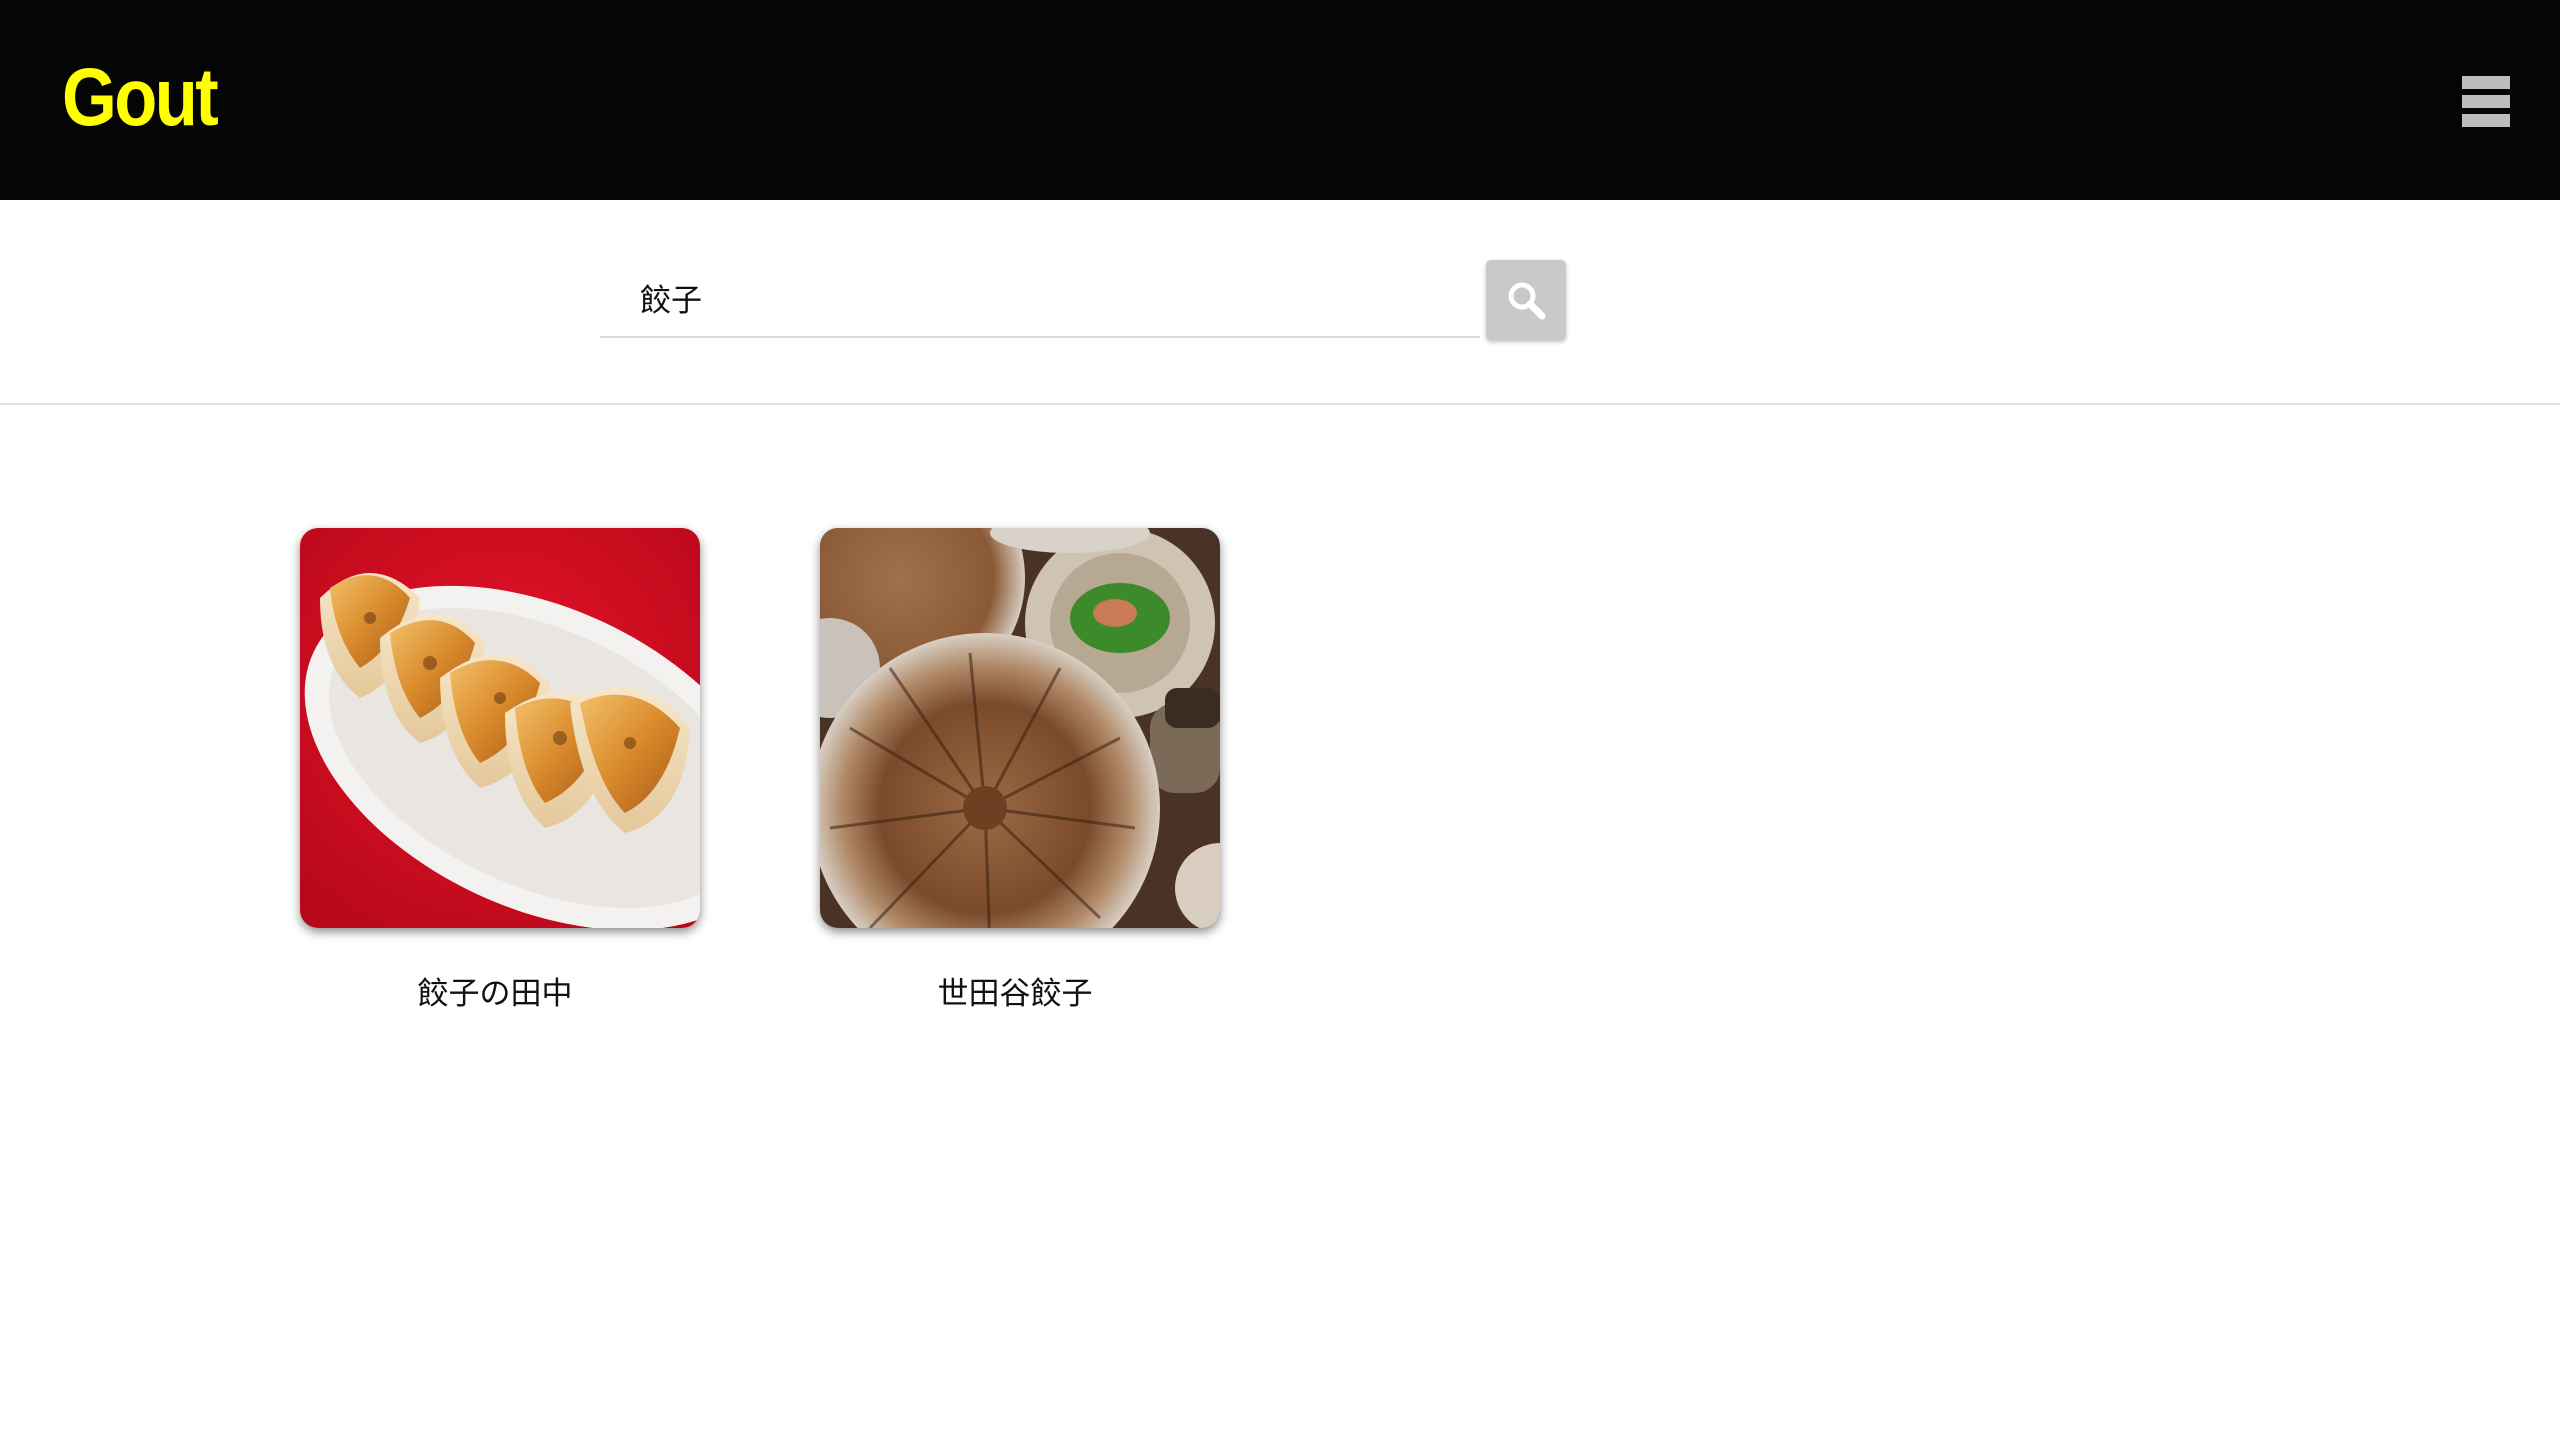 The width and height of the screenshot is (2560, 1442). I want to click on search-button, so click(1526, 300).